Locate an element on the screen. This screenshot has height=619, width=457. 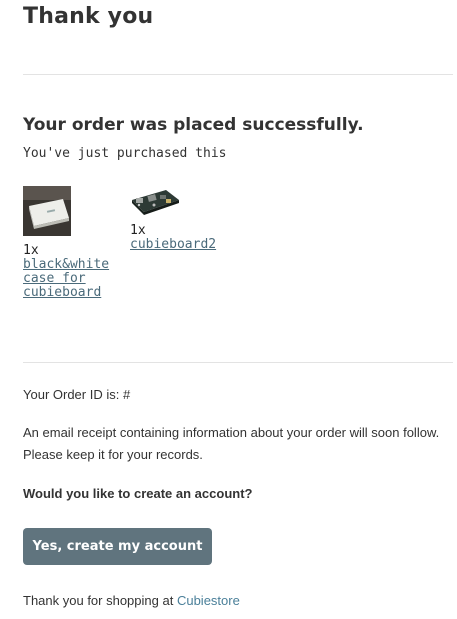
success-heading: Your order was placed successfully. is located at coordinates (193, 125).